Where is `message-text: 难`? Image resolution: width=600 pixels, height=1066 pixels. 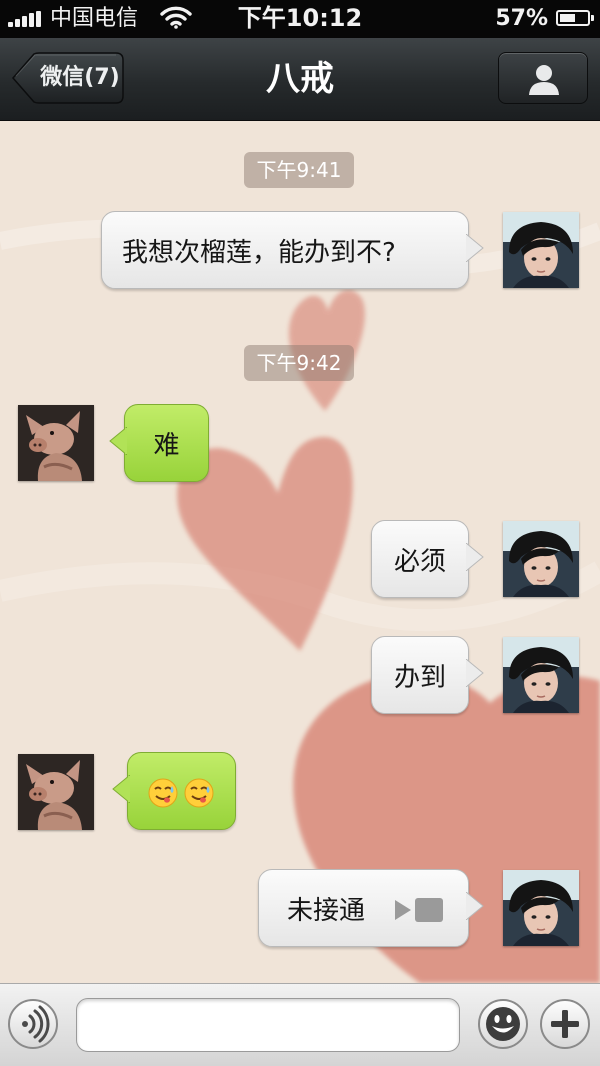 message-text: 难 is located at coordinates (166, 445).